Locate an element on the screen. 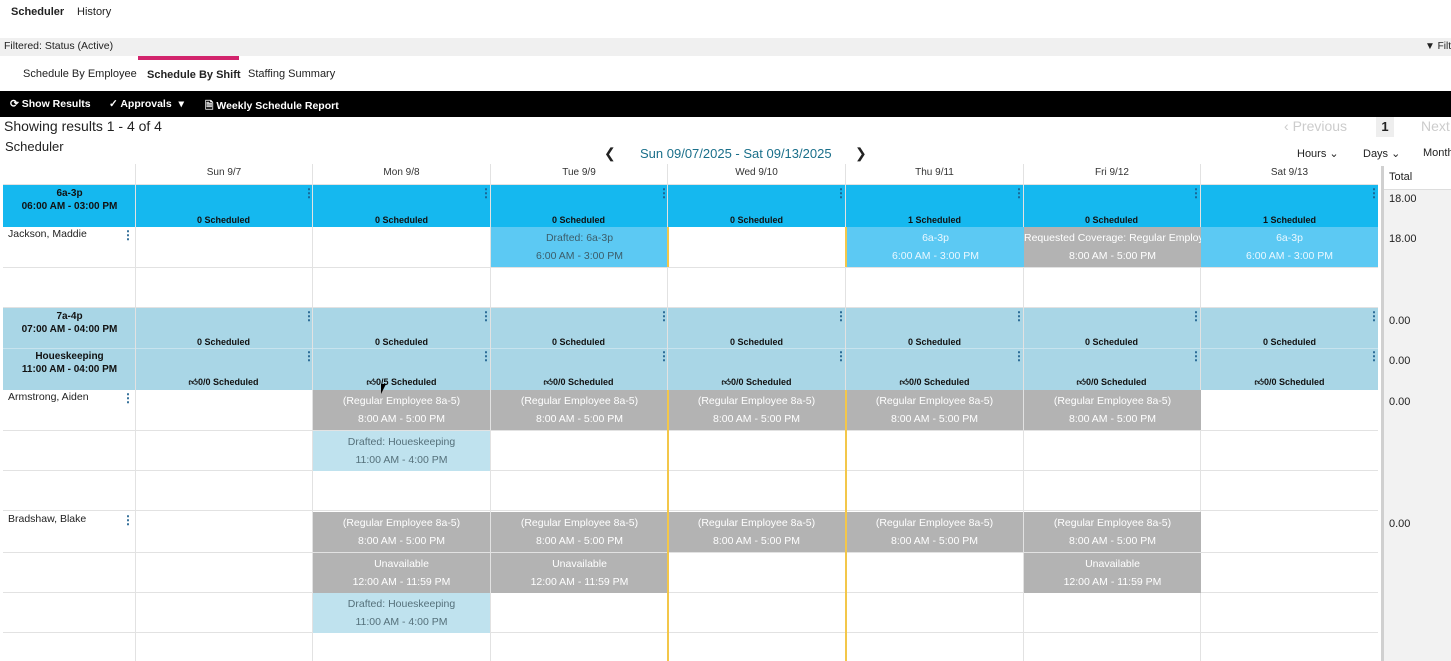 This screenshot has width=1451, height=661. filter-button: ▼ Filt is located at coordinates (1438, 46).